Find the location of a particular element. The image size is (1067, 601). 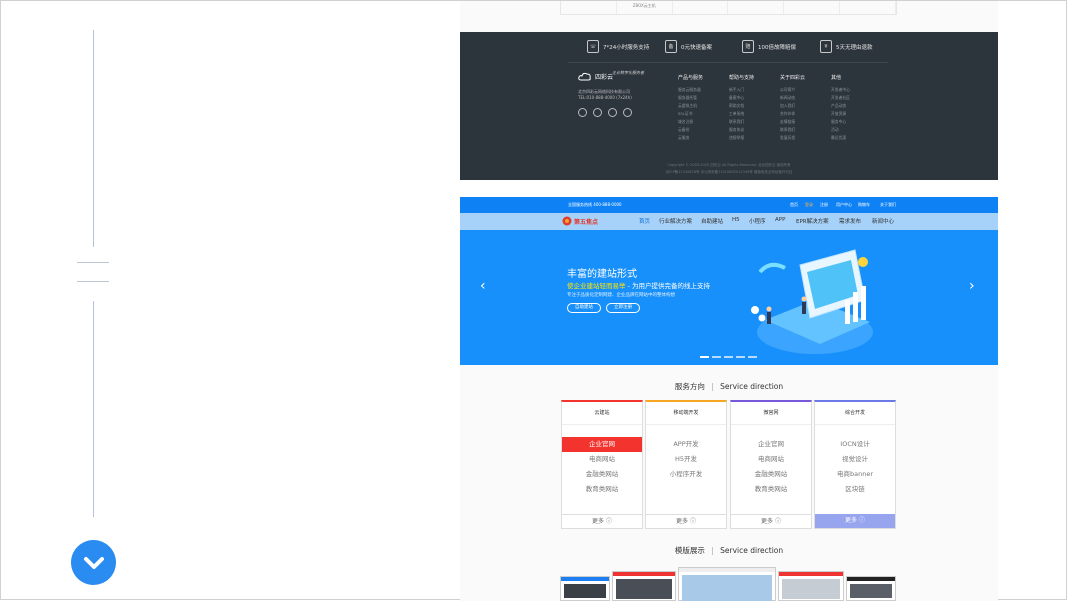

footer-link: 新闻动态 is located at coordinates (792, 98).